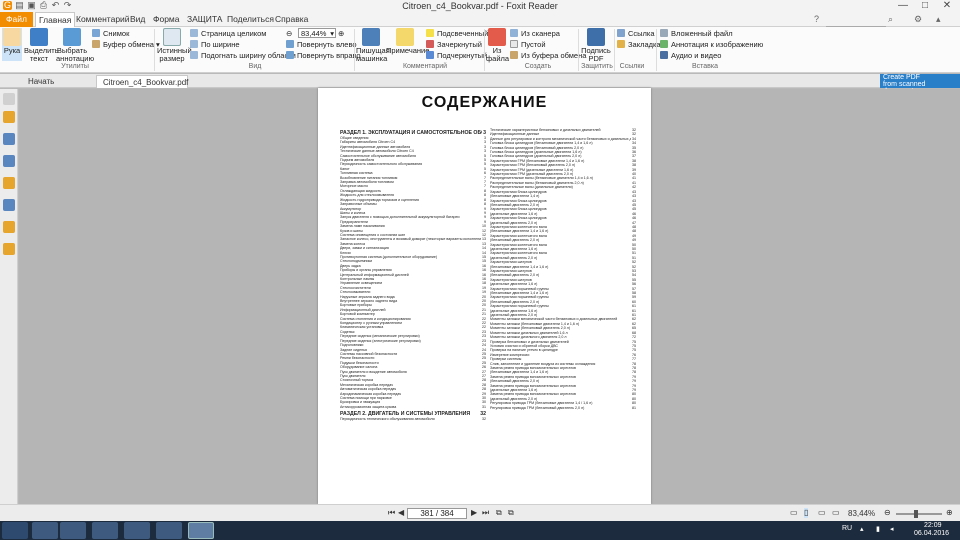  What do you see at coordinates (391, 513) in the screenshot?
I see `first-page-icon: ⏮` at bounding box center [391, 513].